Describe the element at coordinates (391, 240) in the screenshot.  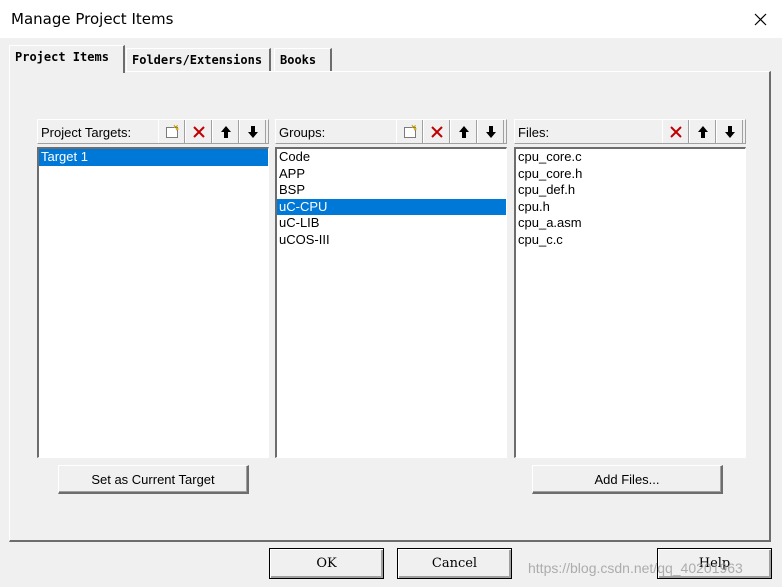
I see `list-item: uCOS-III` at that location.